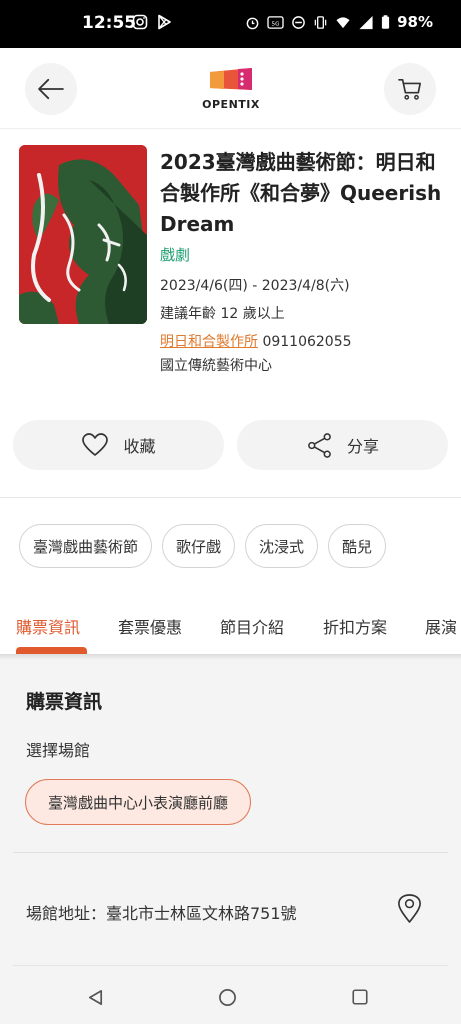 The height and width of the screenshot is (1024, 461). Describe the element at coordinates (231, 79) in the screenshot. I see `logo-mark-icon` at that location.